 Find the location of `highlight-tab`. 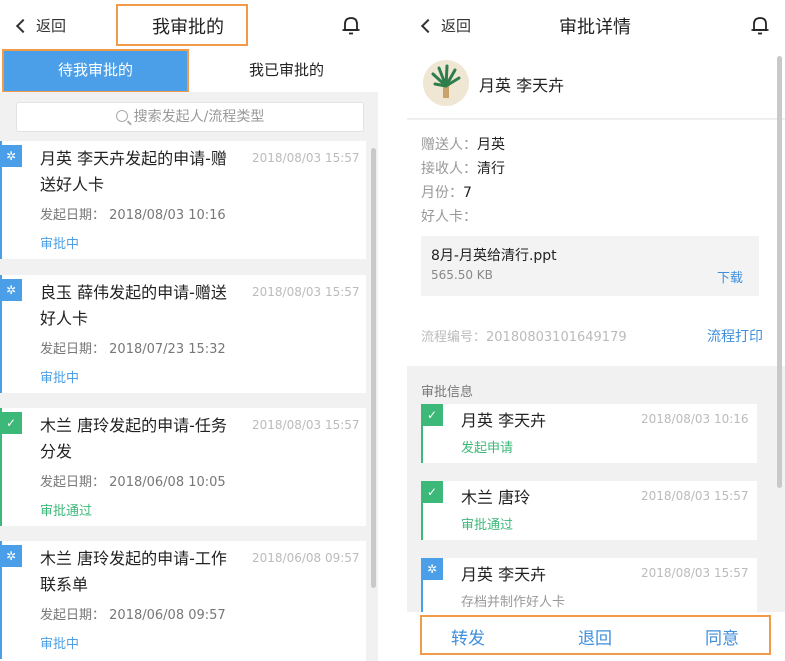

highlight-tab is located at coordinates (95, 71).